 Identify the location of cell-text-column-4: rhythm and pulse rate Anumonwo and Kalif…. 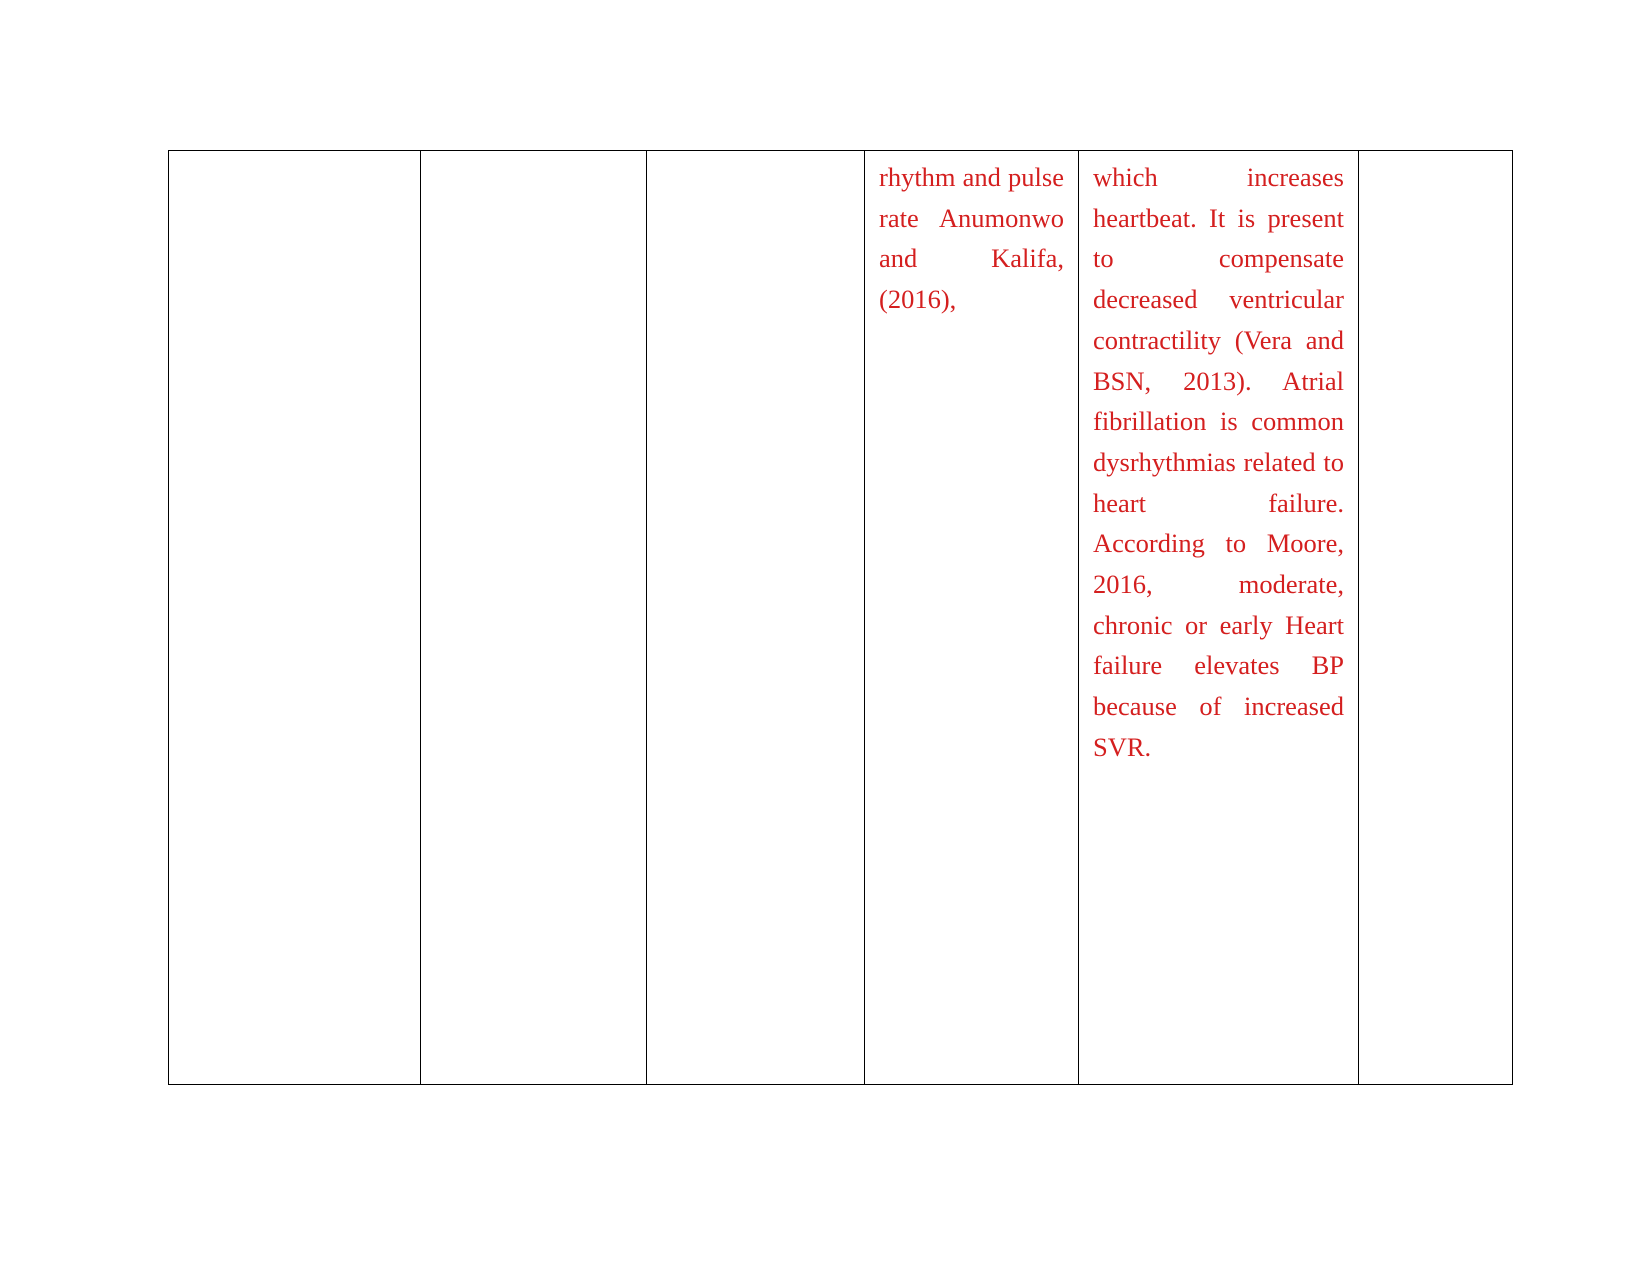
(971, 238).